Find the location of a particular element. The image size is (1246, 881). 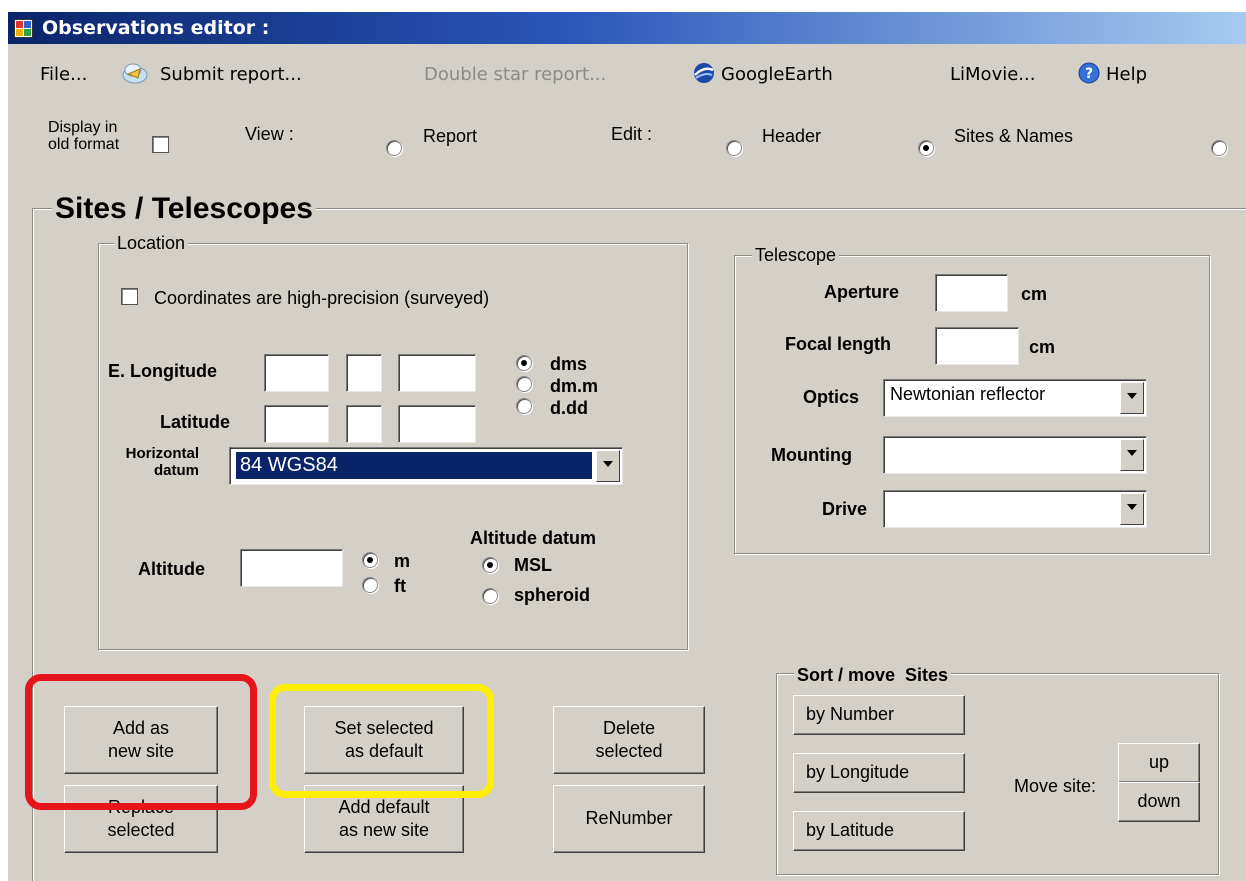

aperture-input is located at coordinates (971, 293).